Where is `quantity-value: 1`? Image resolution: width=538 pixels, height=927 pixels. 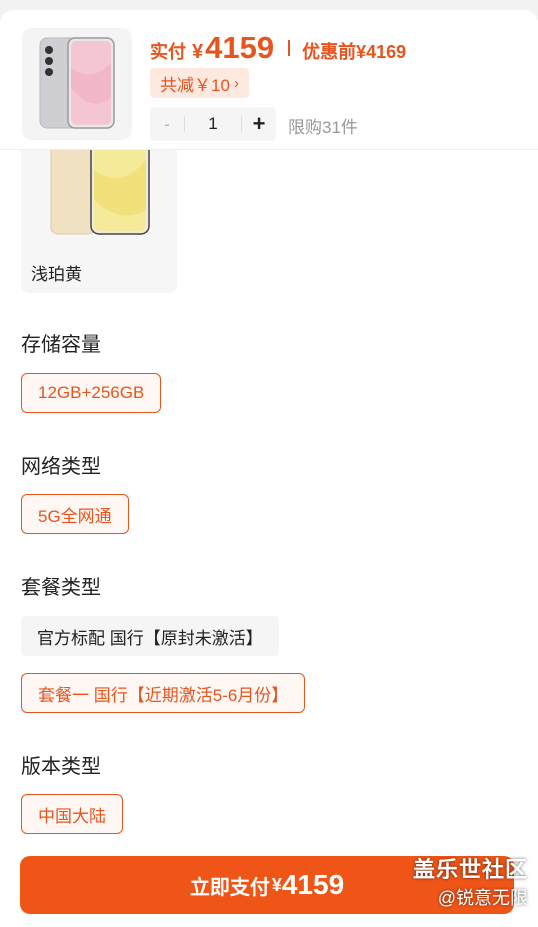
quantity-value: 1 is located at coordinates (213, 124).